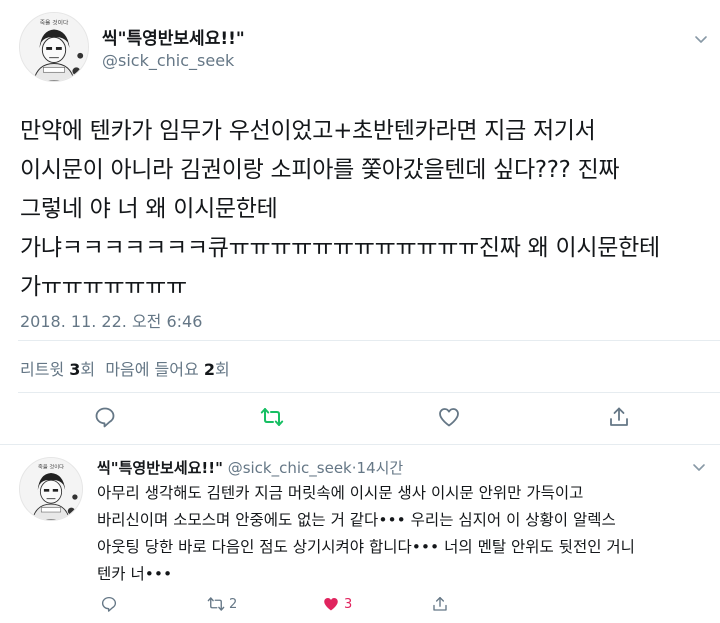 The image size is (720, 623). I want to click on reply-header: 씩"특영반보세요!!" @sick_chic_seek·14시간, so click(250, 467).